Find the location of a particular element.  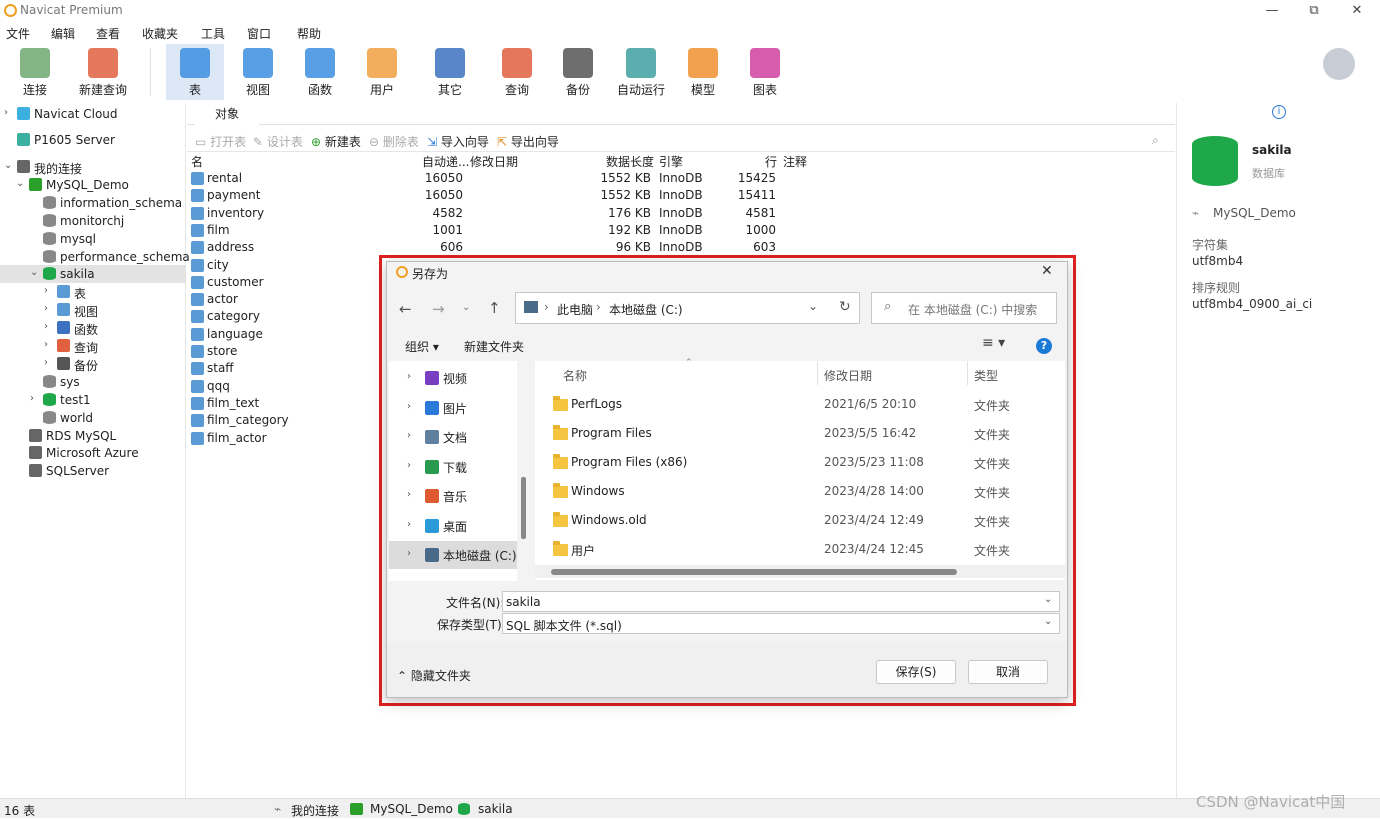

sidebar-item-sakila: ⌄ sakila is located at coordinates (93, 274).